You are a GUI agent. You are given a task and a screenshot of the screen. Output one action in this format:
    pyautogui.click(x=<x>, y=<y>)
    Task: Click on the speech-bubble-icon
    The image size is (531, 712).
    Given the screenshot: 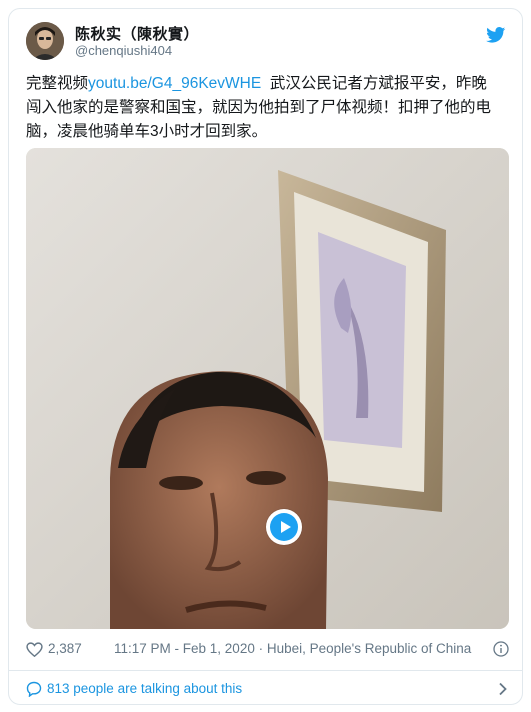 What is the action you would take?
    pyautogui.click(x=34, y=690)
    